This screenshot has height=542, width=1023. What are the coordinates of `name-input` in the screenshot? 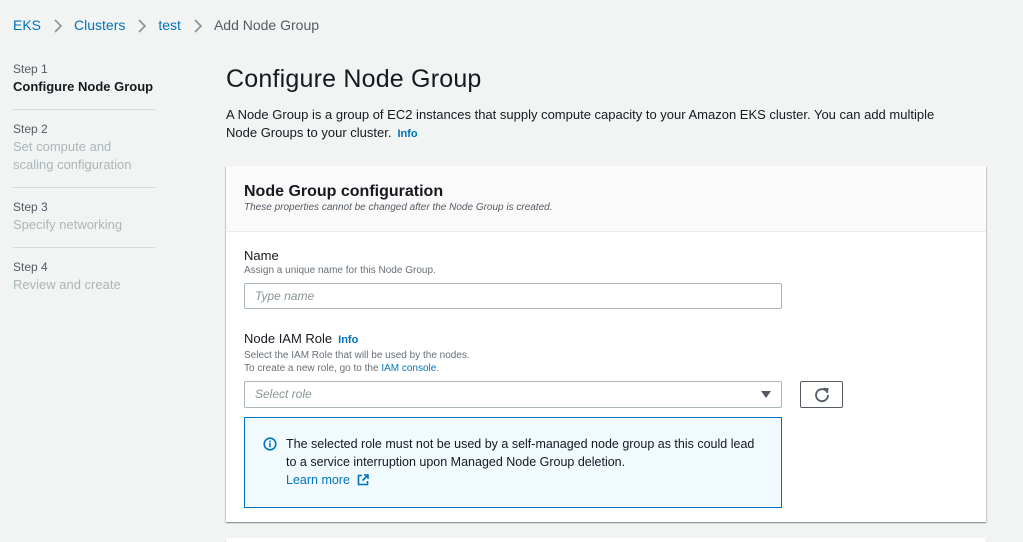 It's located at (513, 296).